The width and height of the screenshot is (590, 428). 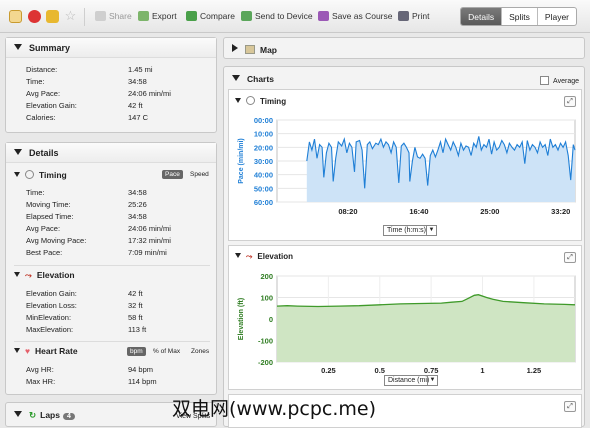 I want to click on y-tick-label: 30:00, so click(x=263, y=161).